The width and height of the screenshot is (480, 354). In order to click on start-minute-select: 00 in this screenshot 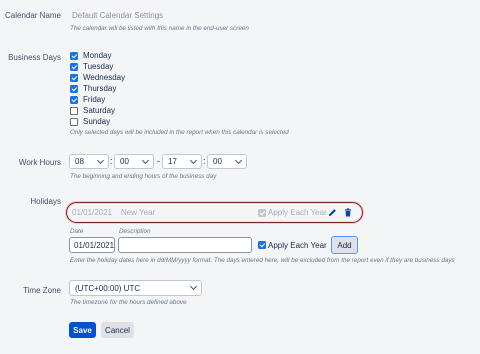, I will do `click(134, 161)`.